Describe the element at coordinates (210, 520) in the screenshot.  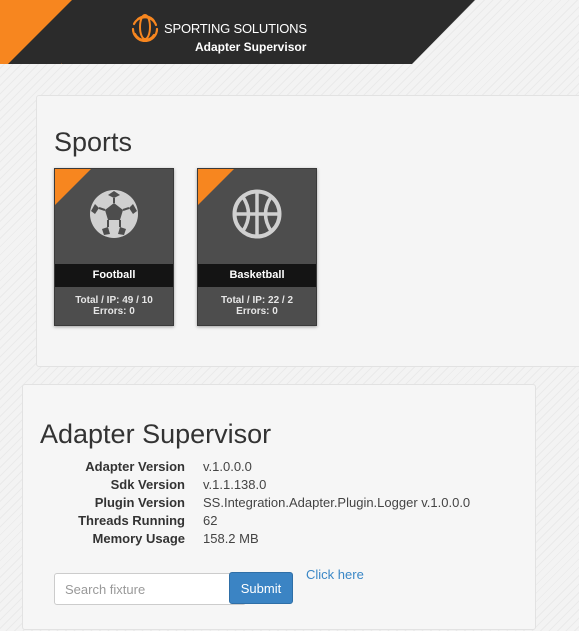
I see `info-value: 62` at that location.